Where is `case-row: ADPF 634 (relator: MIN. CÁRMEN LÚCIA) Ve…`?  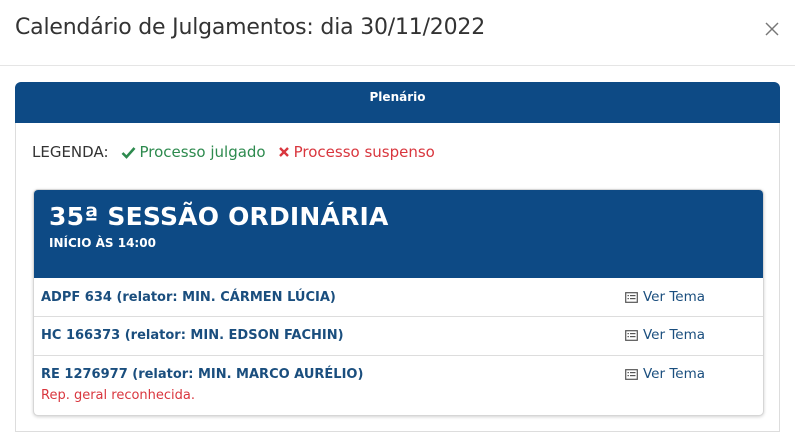
case-row: ADPF 634 (relator: MIN. CÁRMEN LÚCIA) Ve… is located at coordinates (398, 297).